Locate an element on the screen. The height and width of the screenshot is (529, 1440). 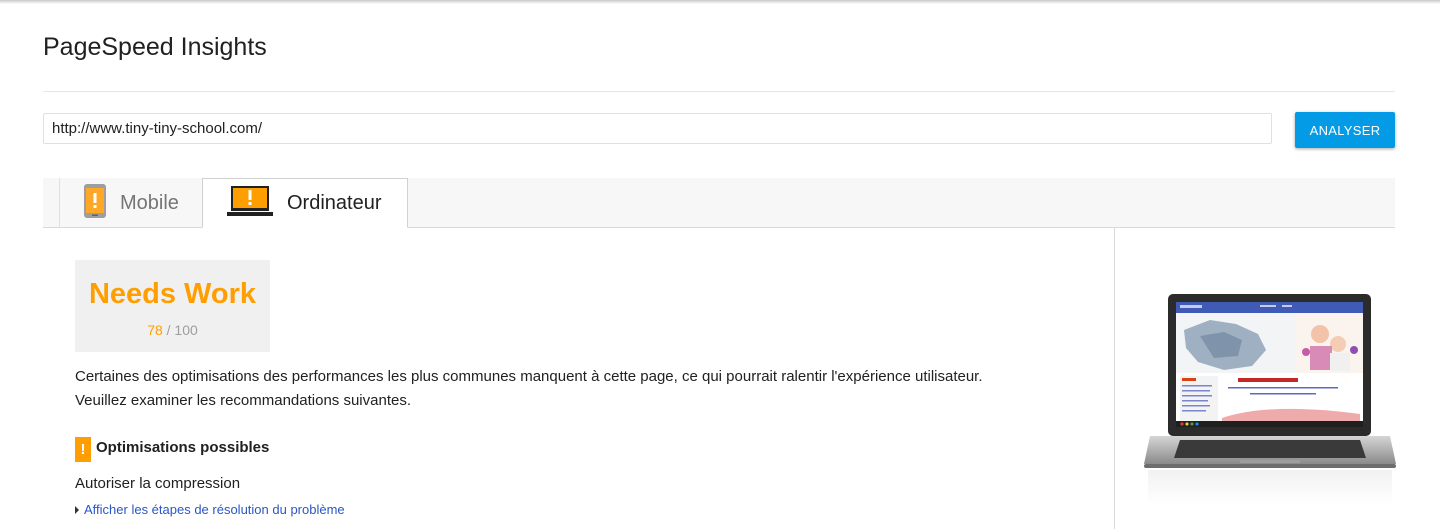
score-value: 78 is located at coordinates (155, 330).